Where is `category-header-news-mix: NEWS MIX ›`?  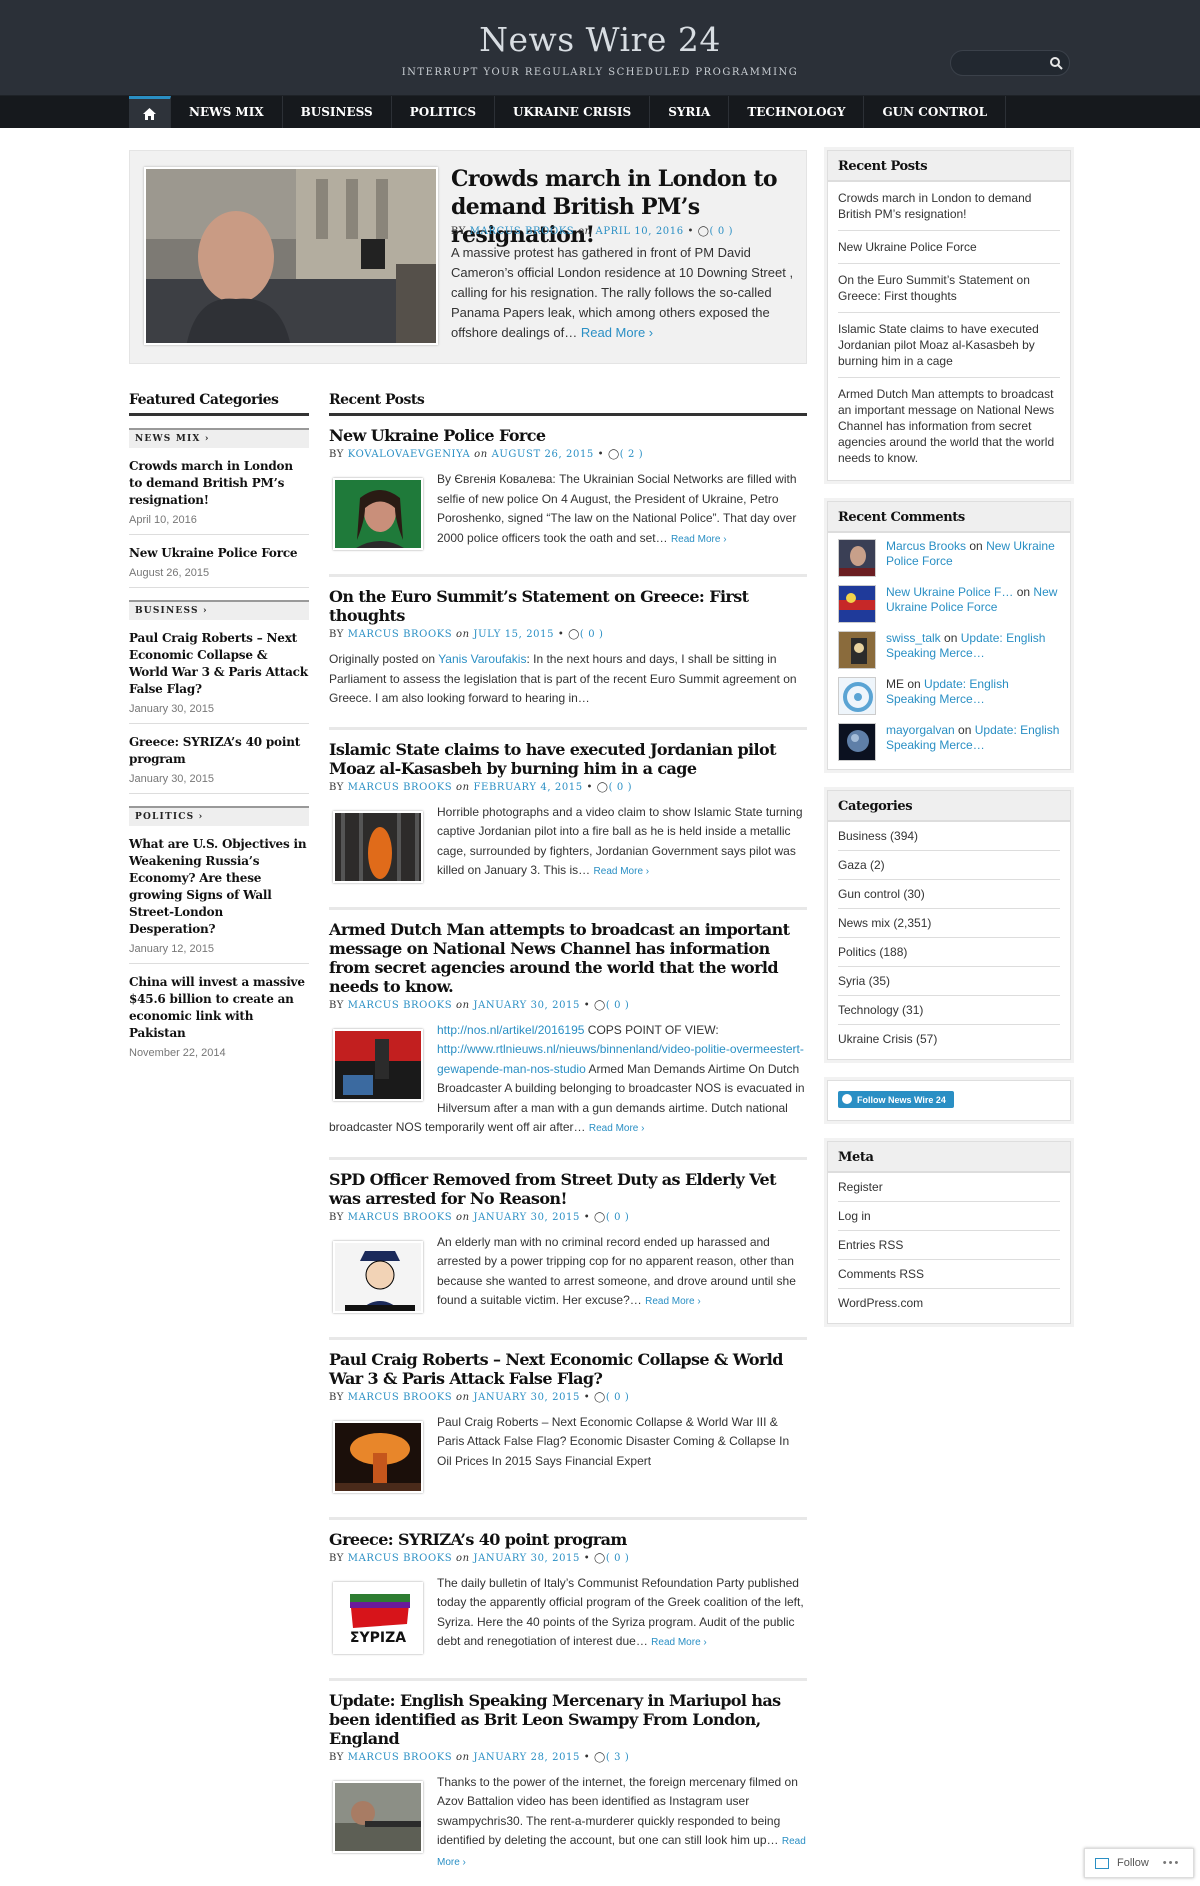
category-header-news-mix: NEWS MIX › is located at coordinates (219, 438).